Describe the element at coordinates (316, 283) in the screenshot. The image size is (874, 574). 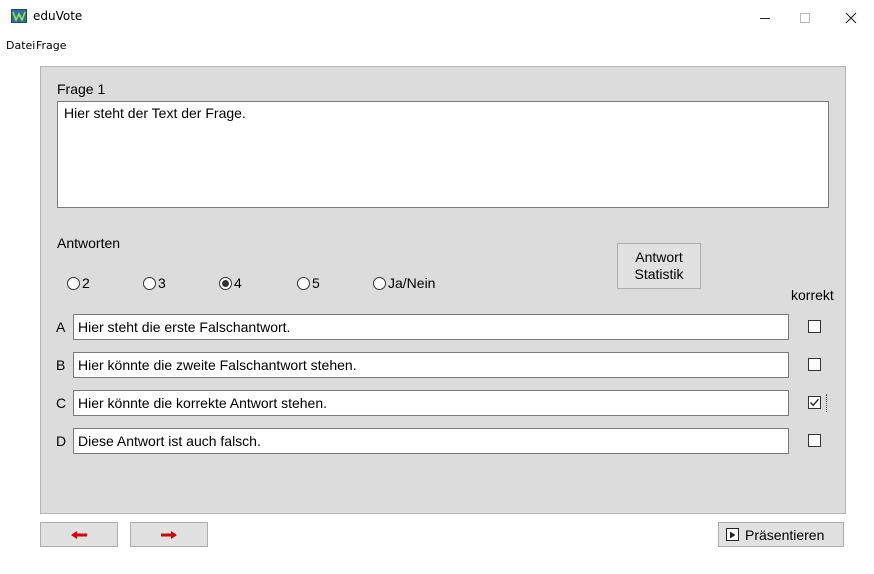
I see `radio-label: 5` at that location.